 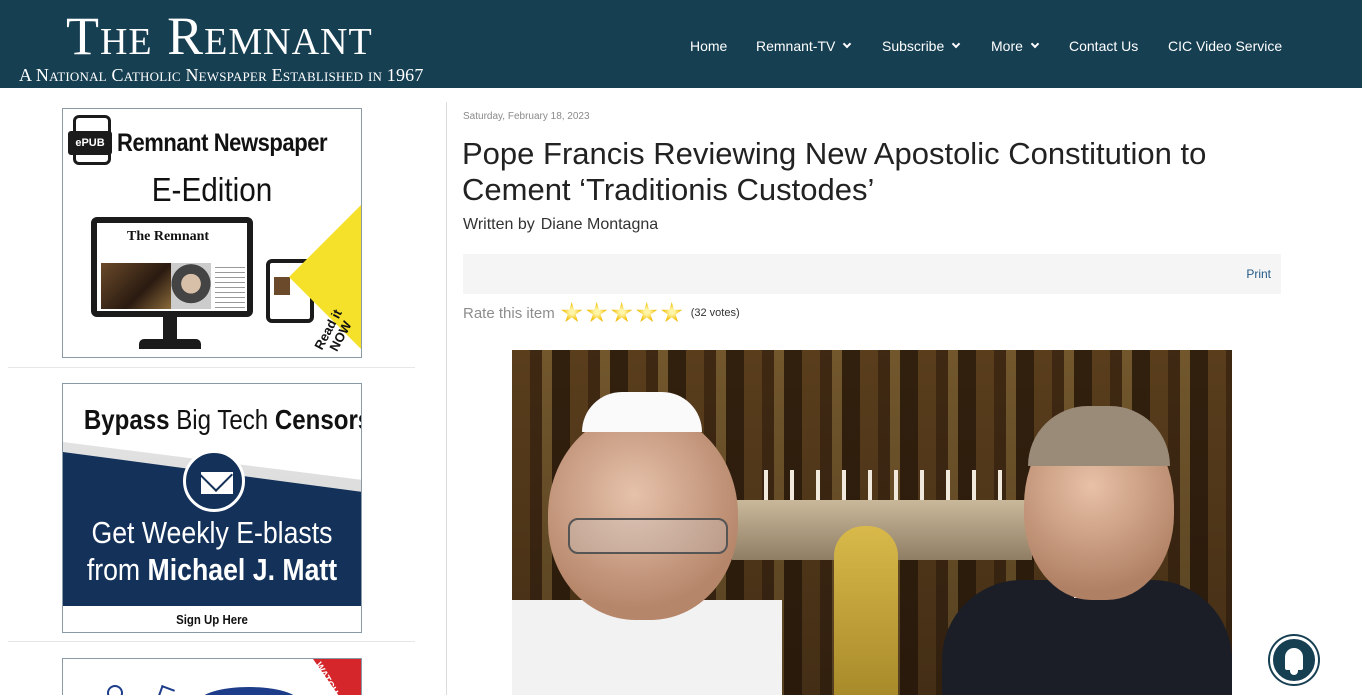 What do you see at coordinates (212, 619) in the screenshot?
I see `sign-up-here-link: Sign Up Here` at bounding box center [212, 619].